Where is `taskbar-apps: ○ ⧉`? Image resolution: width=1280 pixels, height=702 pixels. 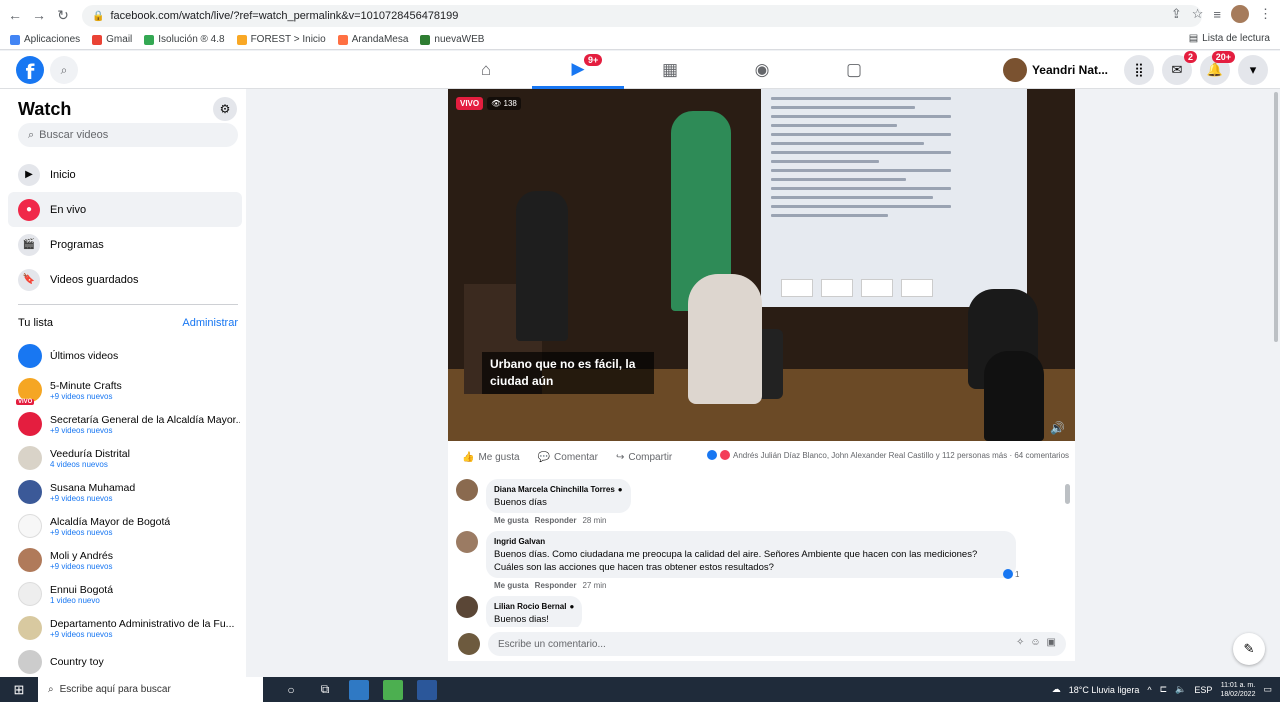
taskbar-apps: ○ ⧉ is located at coordinates (359, 689).